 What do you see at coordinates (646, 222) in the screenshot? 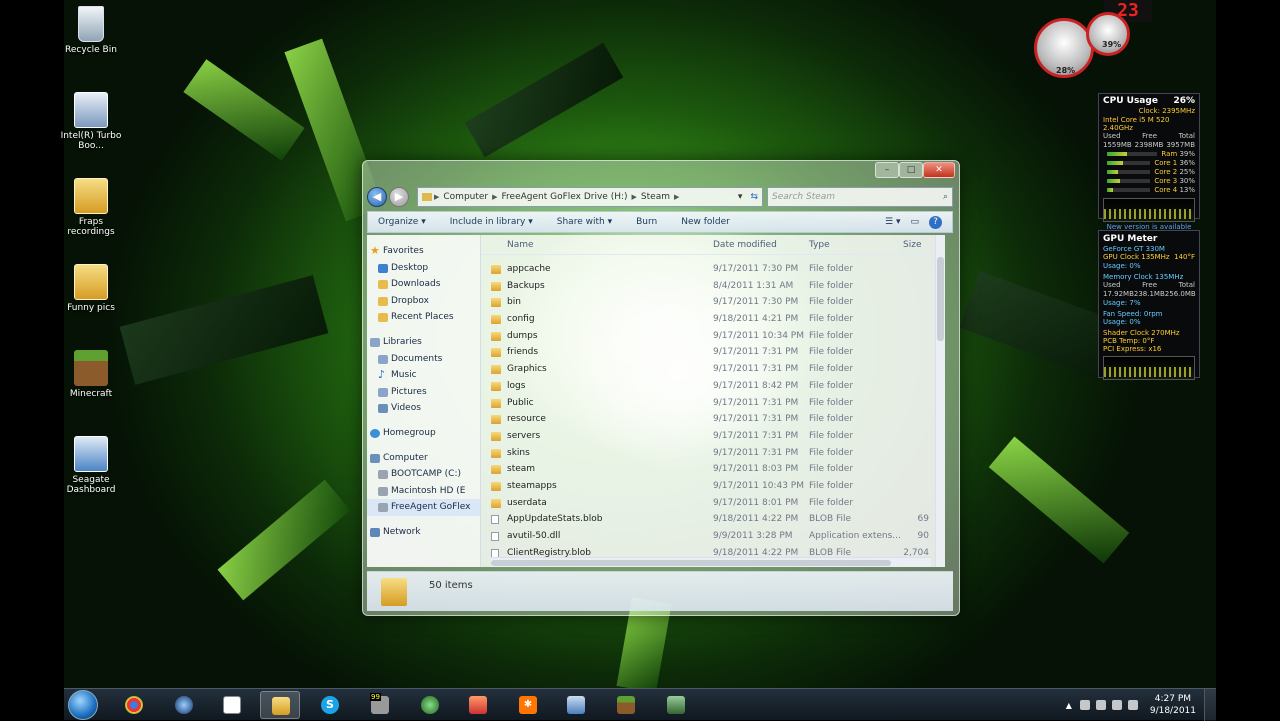
I see `burn-button: Burn` at bounding box center [646, 222].